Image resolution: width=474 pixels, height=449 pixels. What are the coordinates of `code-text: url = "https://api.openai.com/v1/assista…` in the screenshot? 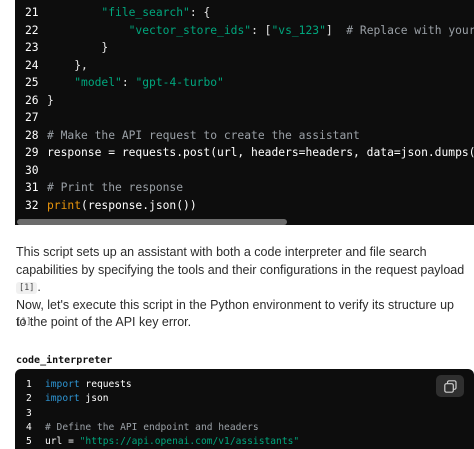 It's located at (172, 442).